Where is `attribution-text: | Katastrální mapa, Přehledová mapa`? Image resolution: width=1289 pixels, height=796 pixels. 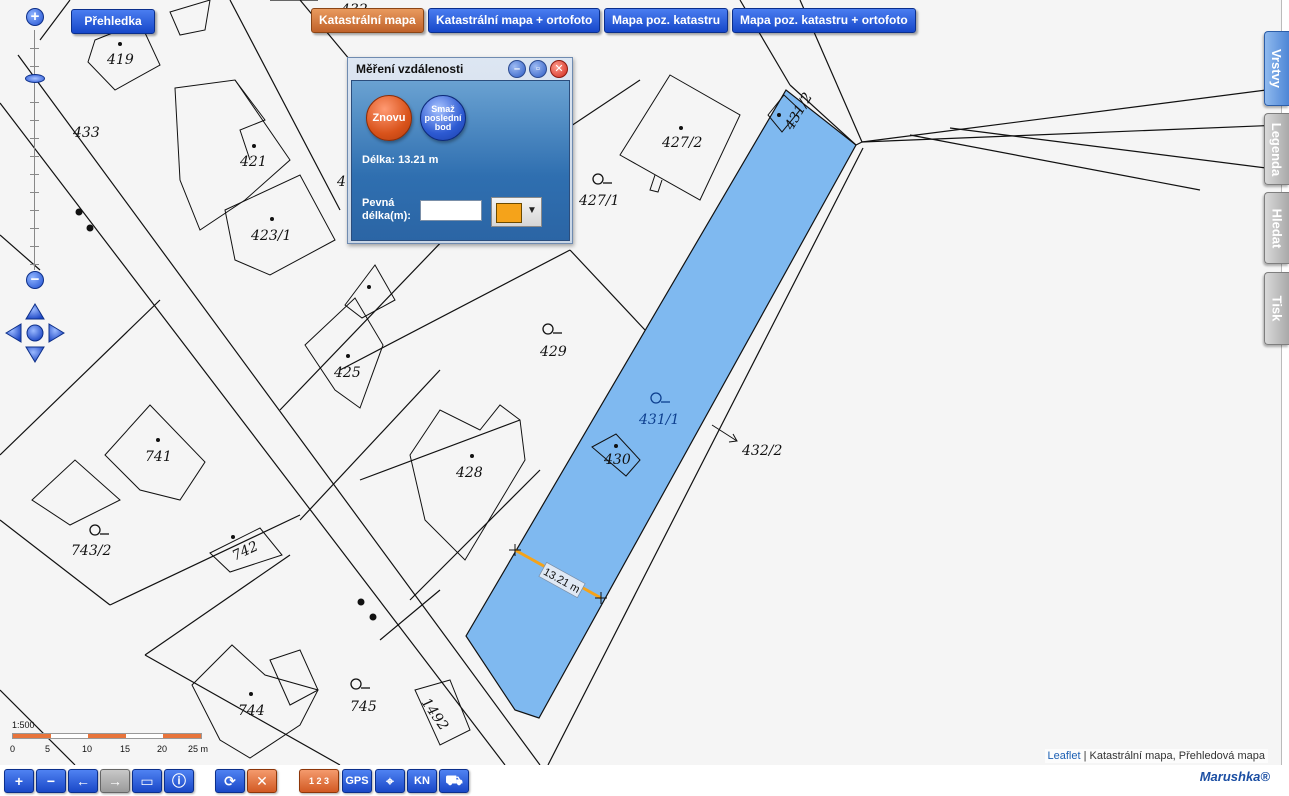 attribution-text: | Katastrální mapa, Přehledová mapa is located at coordinates (1172, 756).